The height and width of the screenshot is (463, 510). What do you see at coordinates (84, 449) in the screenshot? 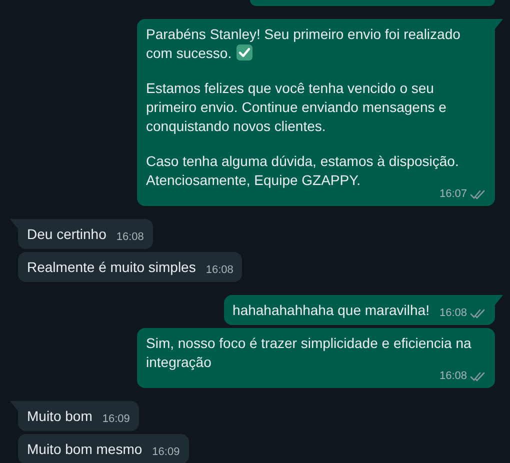
I see `message-text: Muito bom mesmo` at bounding box center [84, 449].